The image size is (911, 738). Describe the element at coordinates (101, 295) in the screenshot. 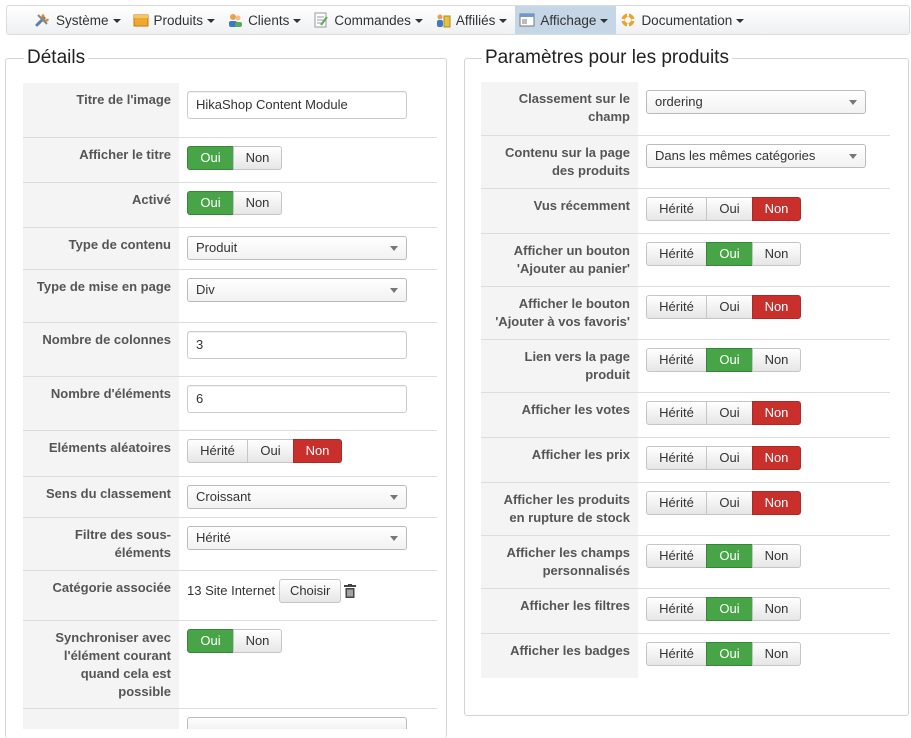

I see `layout-type-label: Type de mise en page` at that location.